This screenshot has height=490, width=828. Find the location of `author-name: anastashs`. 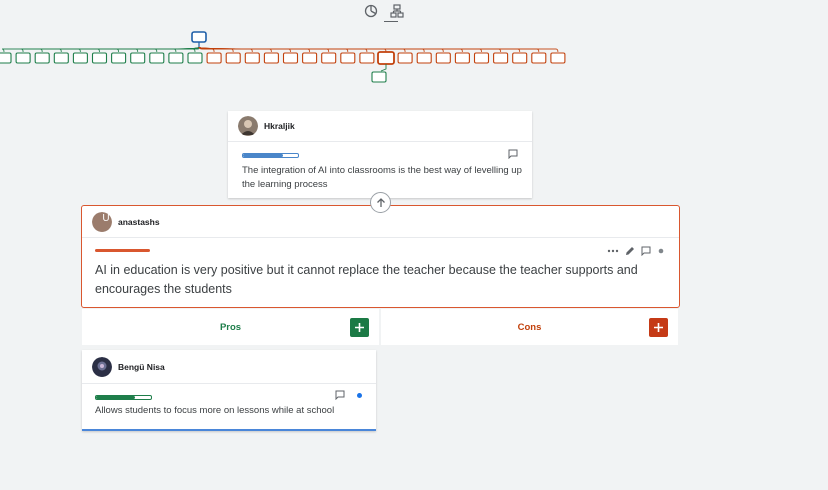

author-name: anastashs is located at coordinates (139, 222).